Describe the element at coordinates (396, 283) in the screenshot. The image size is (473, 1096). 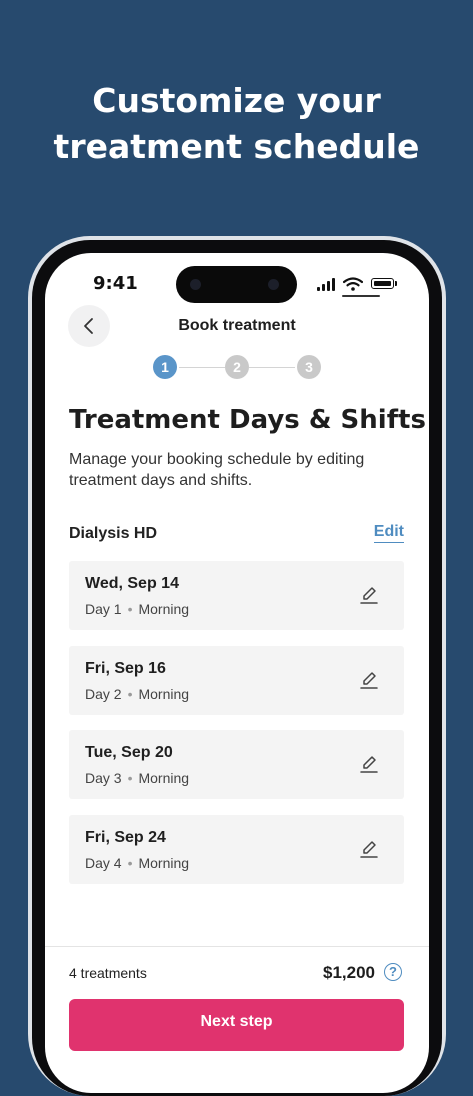
I see `battery-tip` at that location.